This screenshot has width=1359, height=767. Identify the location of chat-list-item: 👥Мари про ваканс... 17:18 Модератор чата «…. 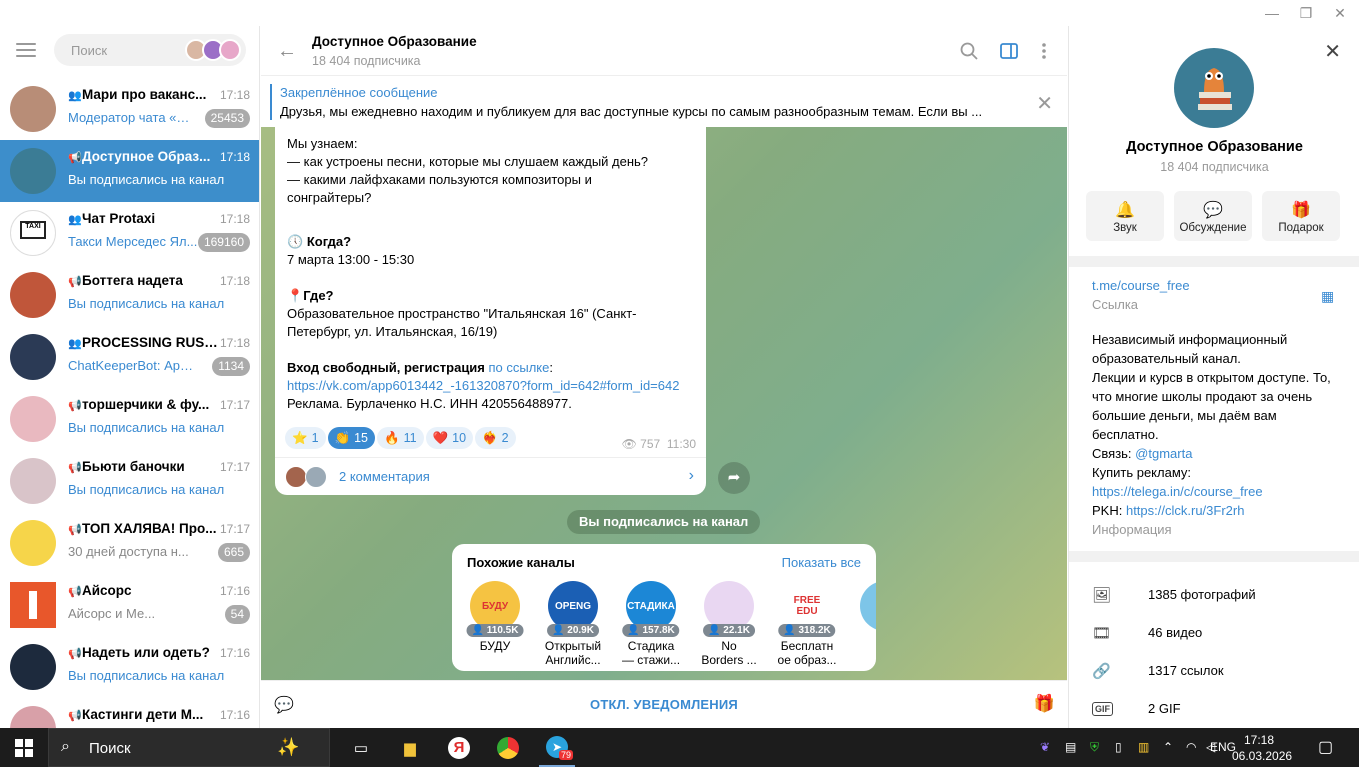
(129, 109).